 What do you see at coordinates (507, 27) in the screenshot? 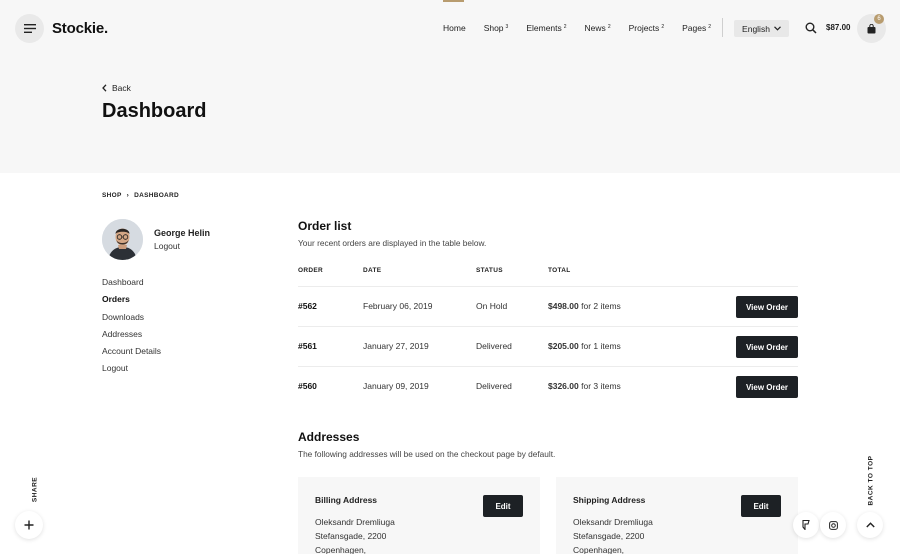
I see `nav-count: 3` at bounding box center [507, 27].